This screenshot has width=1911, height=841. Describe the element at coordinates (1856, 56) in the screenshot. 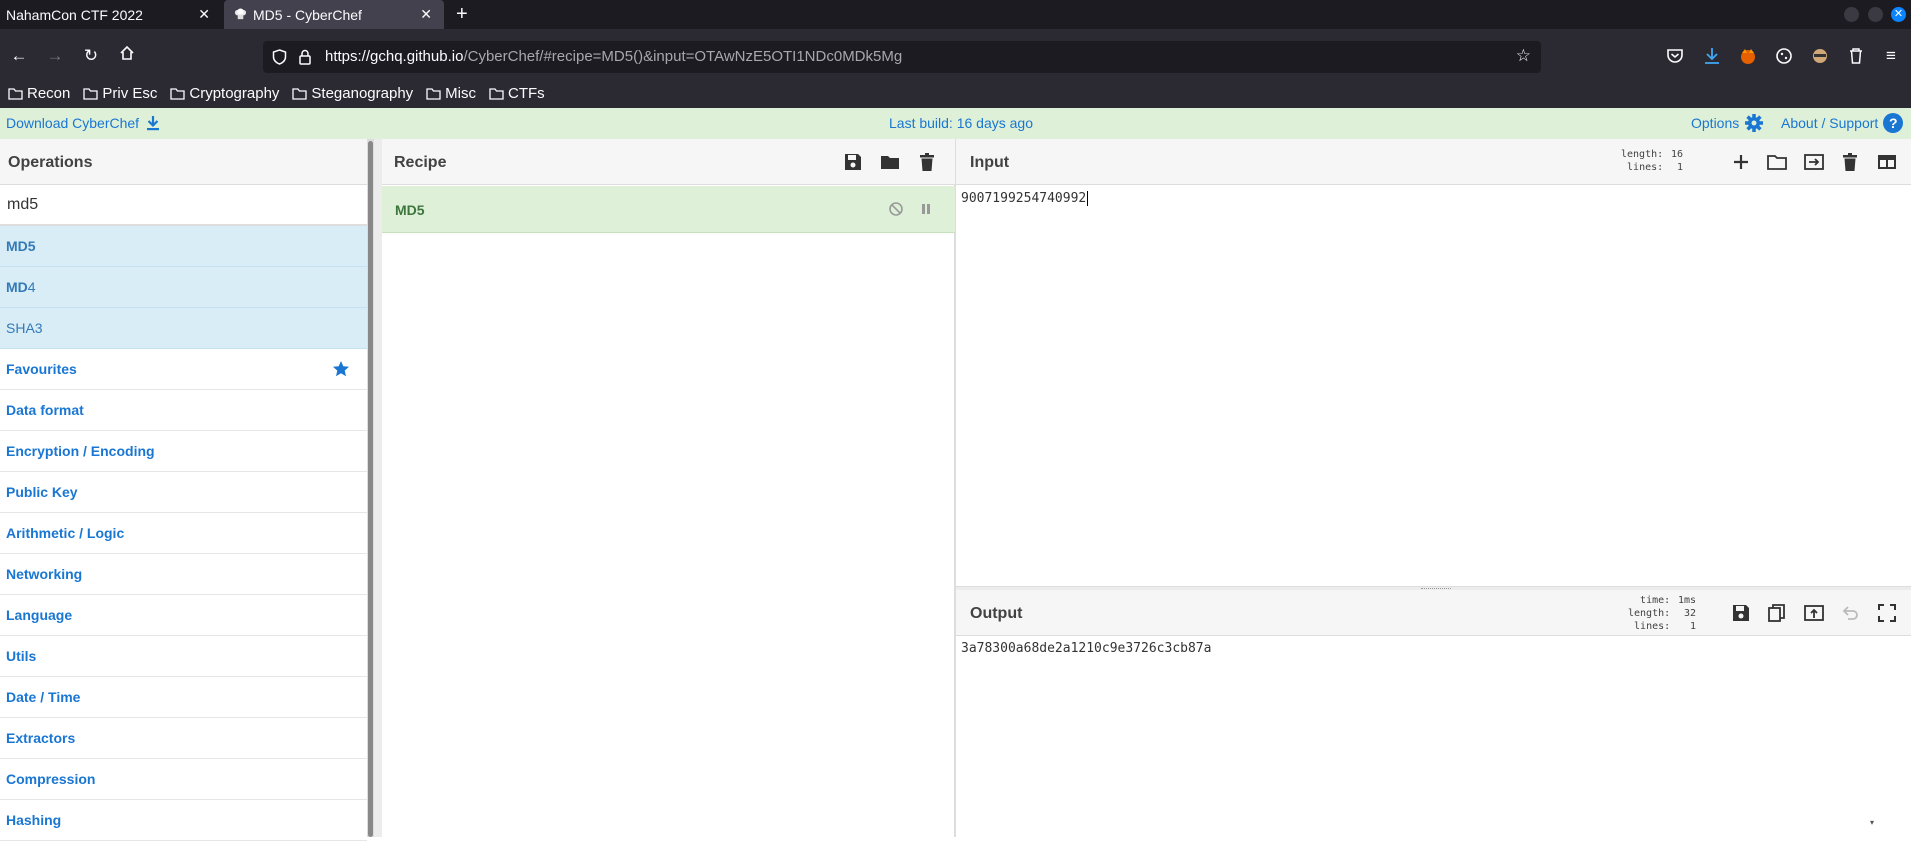

I see `trash-extension-icon` at that location.